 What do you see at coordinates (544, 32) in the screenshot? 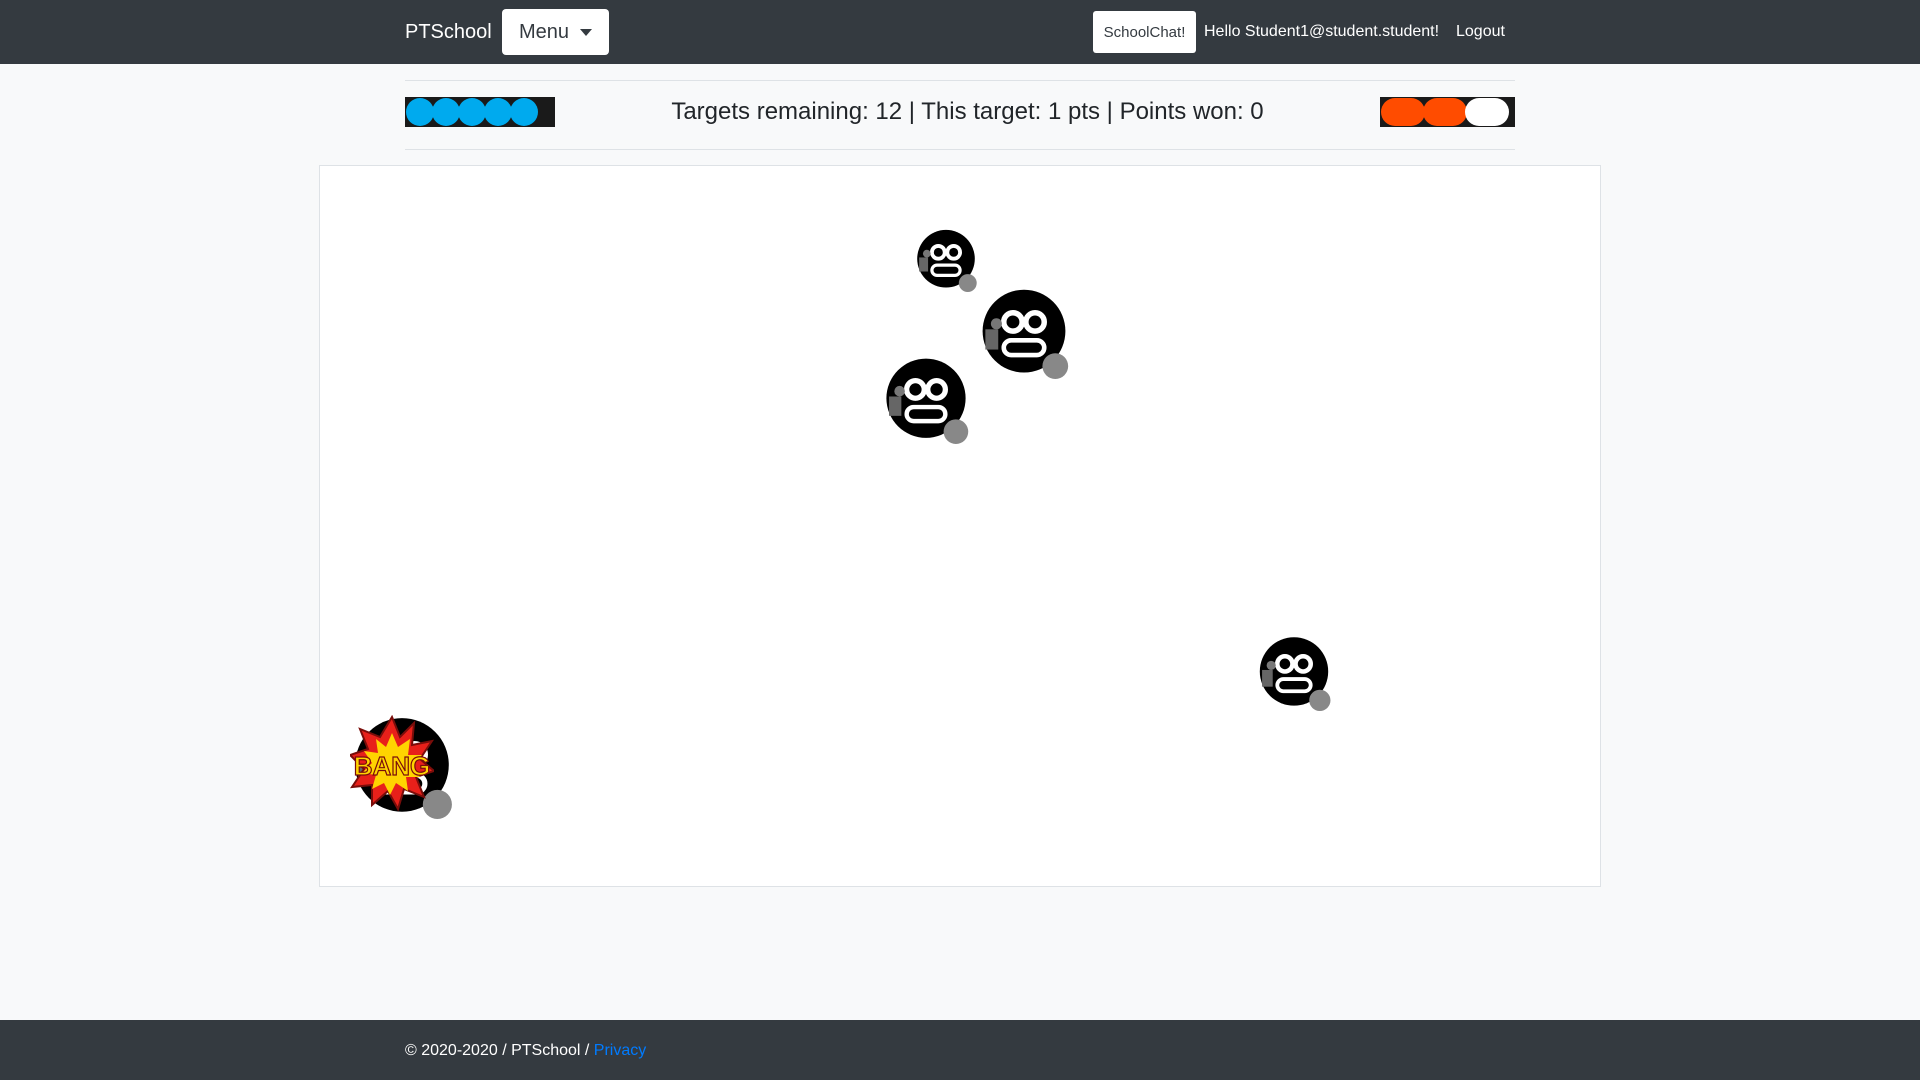
I see `menu-label: Menu` at bounding box center [544, 32].